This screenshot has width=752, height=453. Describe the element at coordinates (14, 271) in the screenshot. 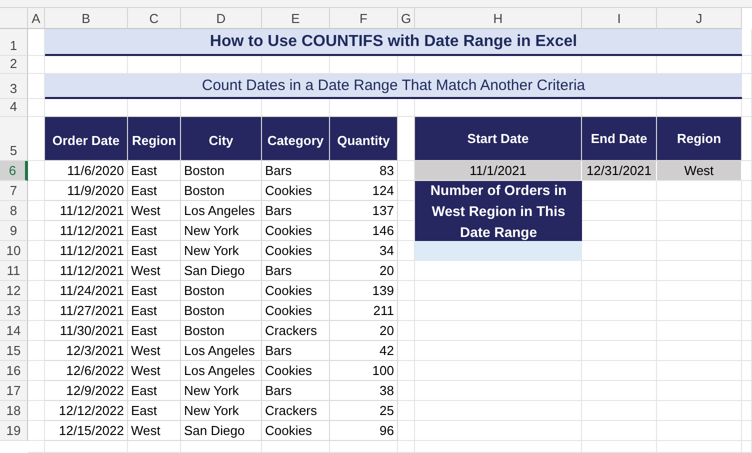

I see `row-header: 11` at that location.